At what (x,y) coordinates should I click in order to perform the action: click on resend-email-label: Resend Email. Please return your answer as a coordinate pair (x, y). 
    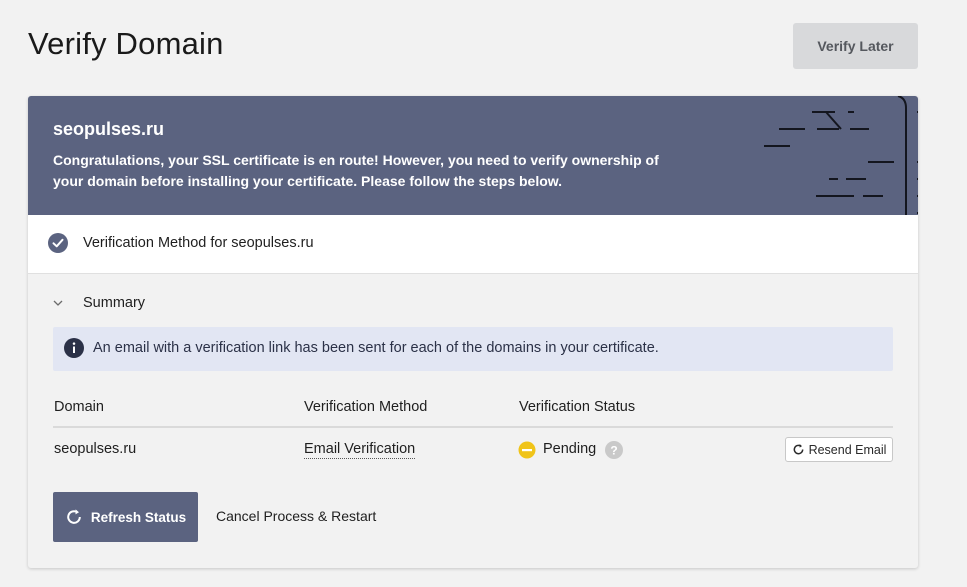
    Looking at the image, I should click on (847, 449).